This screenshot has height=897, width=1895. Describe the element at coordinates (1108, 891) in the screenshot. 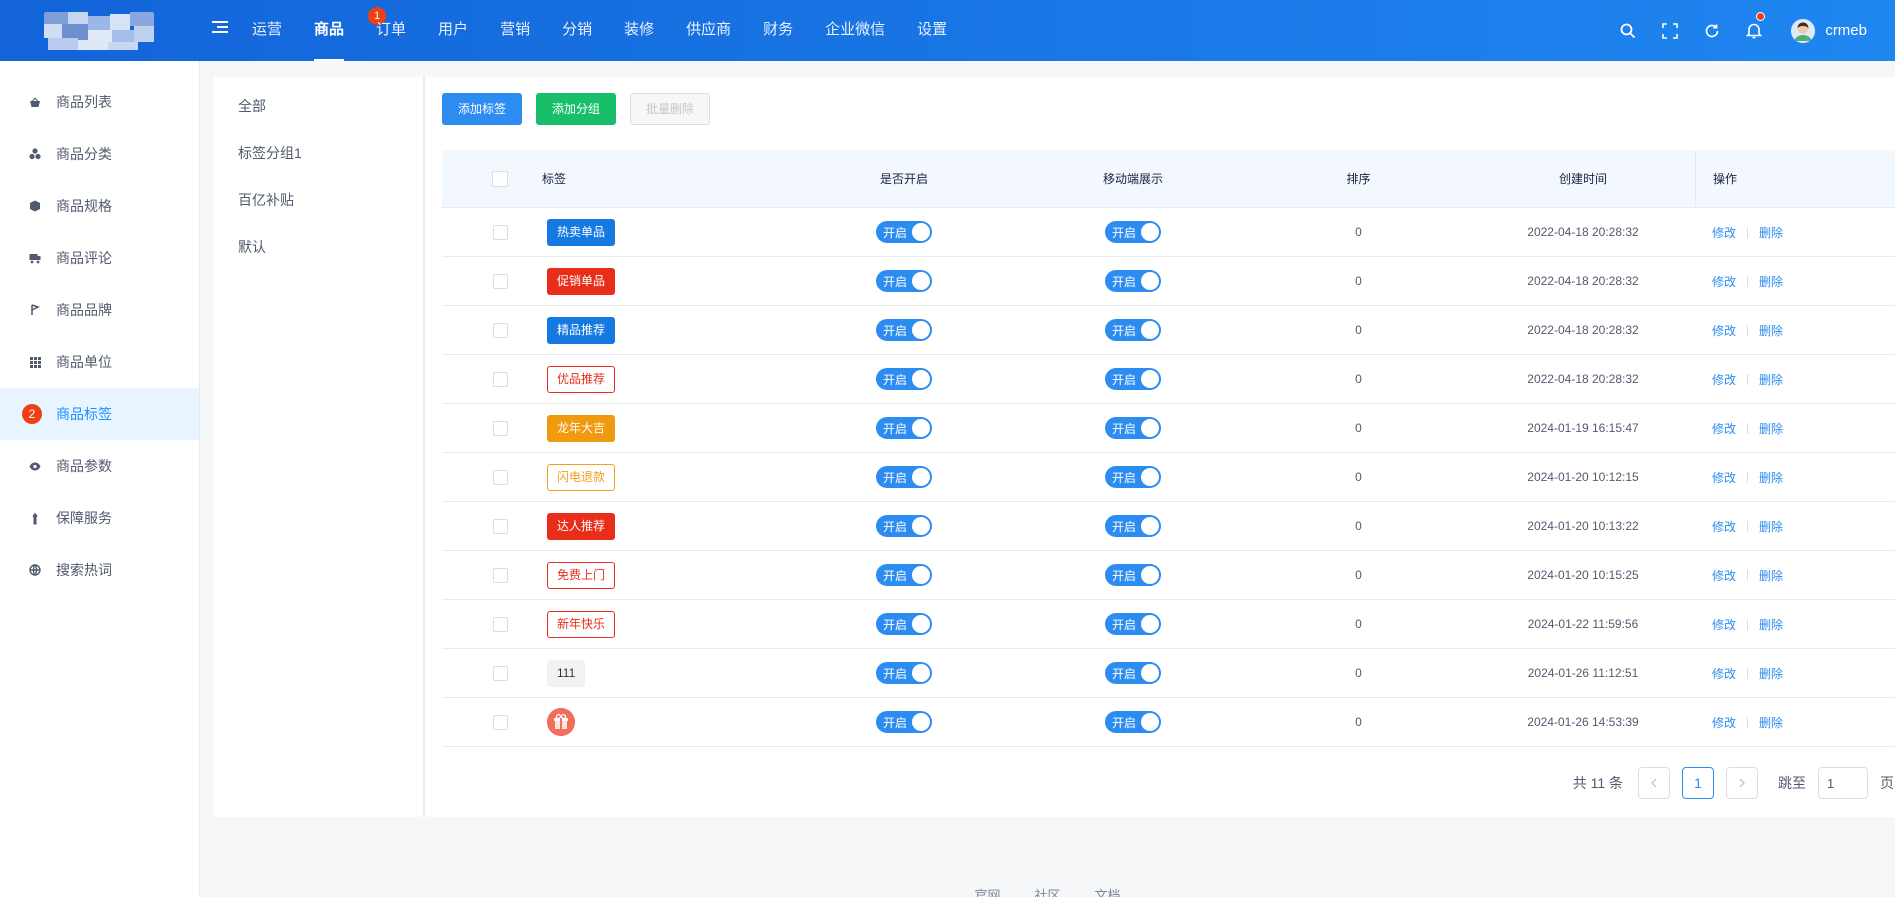

I see `footer-link: 文档` at that location.